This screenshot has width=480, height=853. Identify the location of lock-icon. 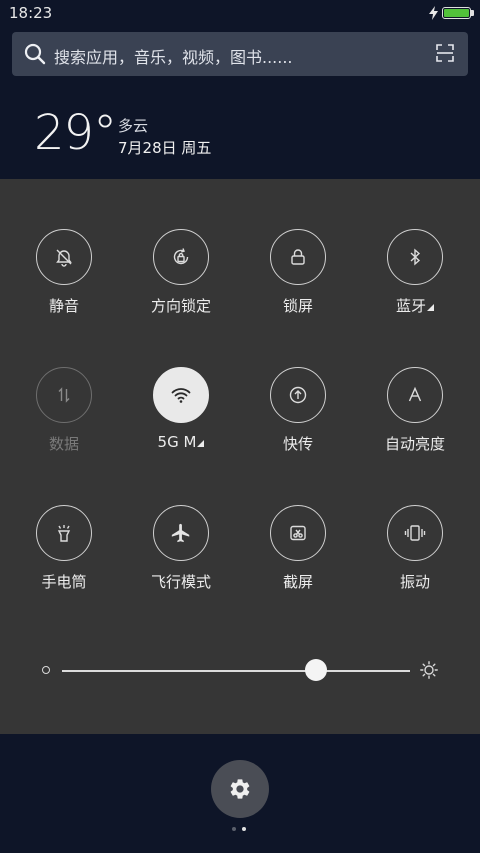
(298, 257).